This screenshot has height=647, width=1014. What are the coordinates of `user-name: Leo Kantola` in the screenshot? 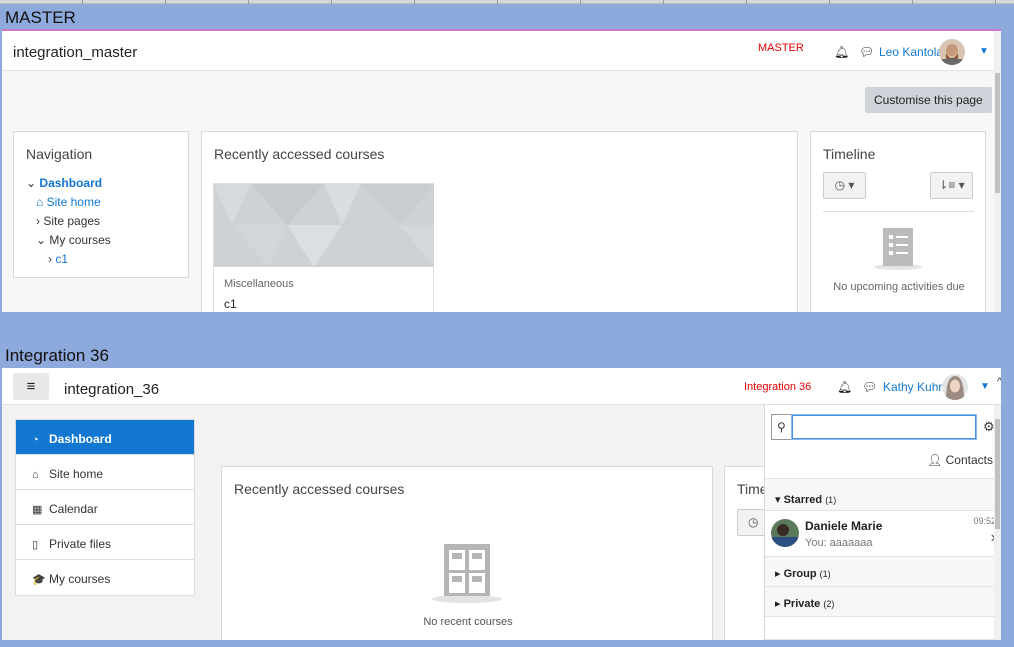 It's located at (911, 52).